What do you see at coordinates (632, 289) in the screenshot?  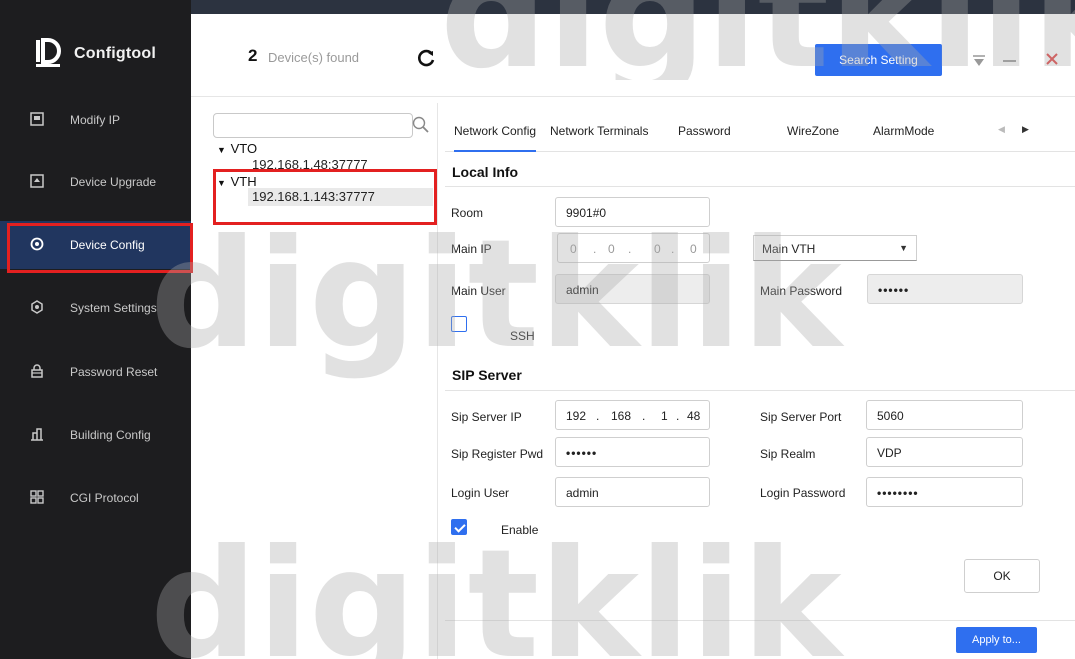 I see `main-user-input: admin` at bounding box center [632, 289].